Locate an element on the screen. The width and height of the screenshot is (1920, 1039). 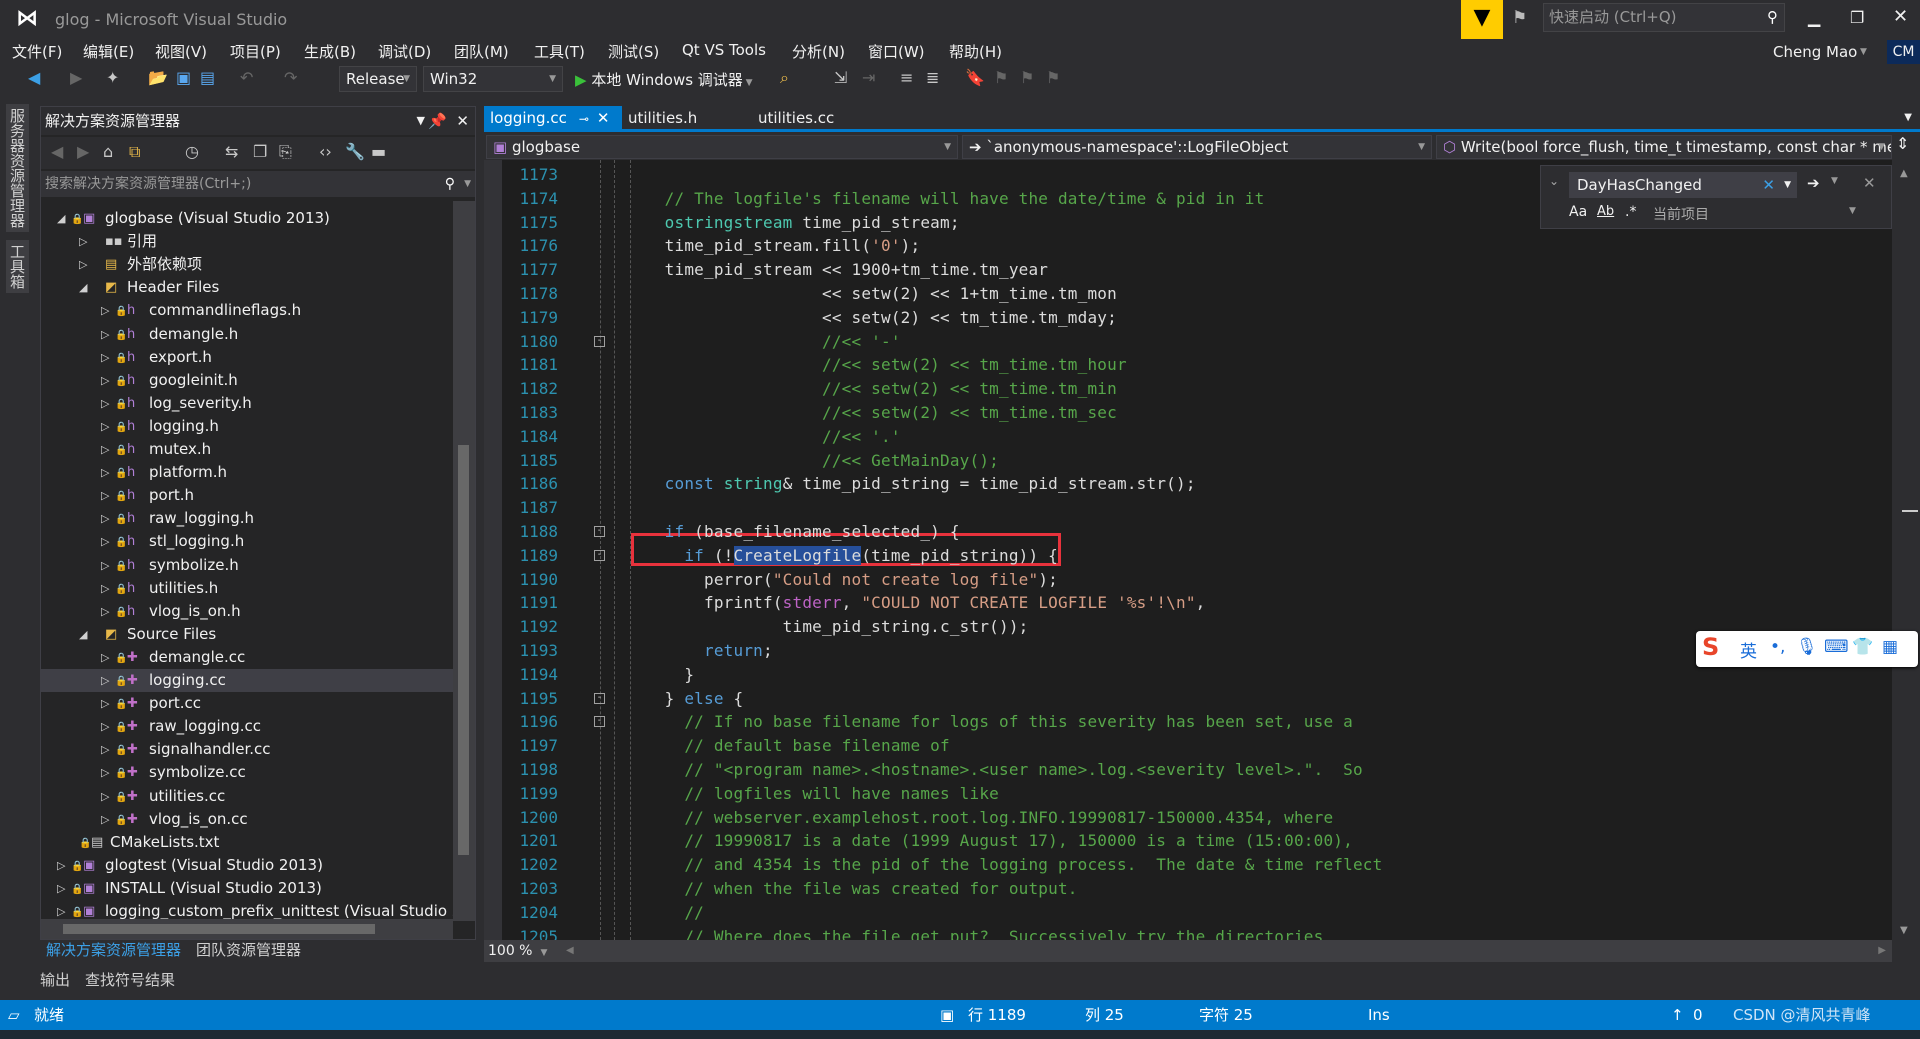
comment-lines-icon: ≡ is located at coordinates (906, 77).